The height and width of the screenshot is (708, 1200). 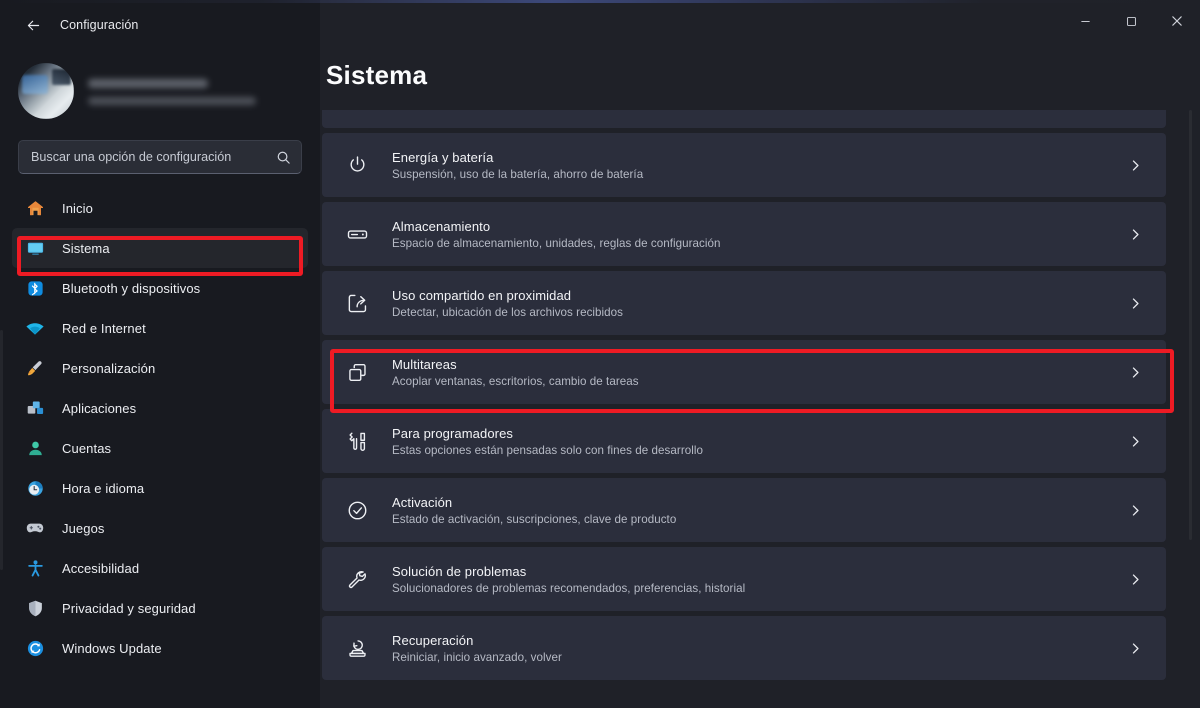 What do you see at coordinates (160, 448) in the screenshot?
I see `sidebar-item-cuentas: Cuentas` at bounding box center [160, 448].